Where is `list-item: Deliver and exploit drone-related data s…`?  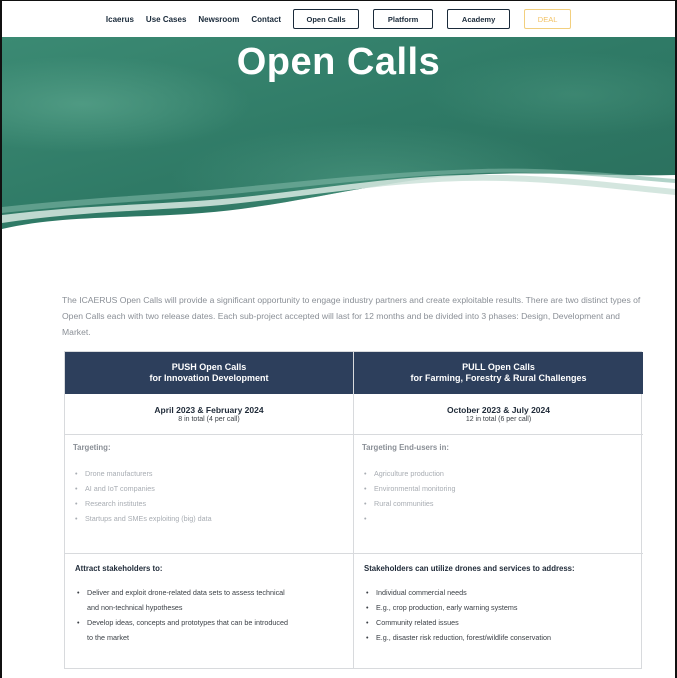 list-item: Deliver and exploit drone-related data s… is located at coordinates (182, 600).